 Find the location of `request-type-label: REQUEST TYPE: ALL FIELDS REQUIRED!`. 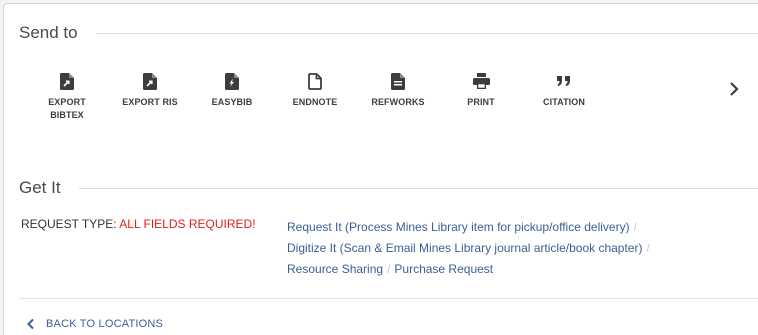

request-type-label: REQUEST TYPE: ALL FIELDS REQUIRED! is located at coordinates (138, 224).